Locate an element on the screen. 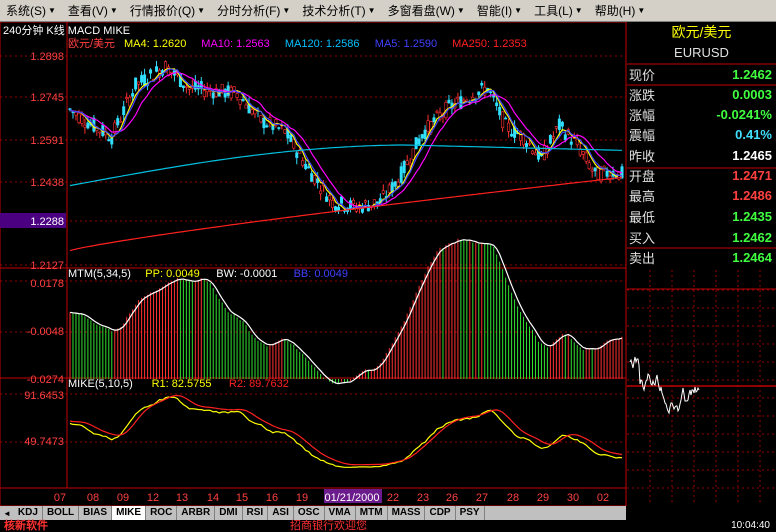  menu-item-6: 智能(I) ▼ is located at coordinates (499, 11).